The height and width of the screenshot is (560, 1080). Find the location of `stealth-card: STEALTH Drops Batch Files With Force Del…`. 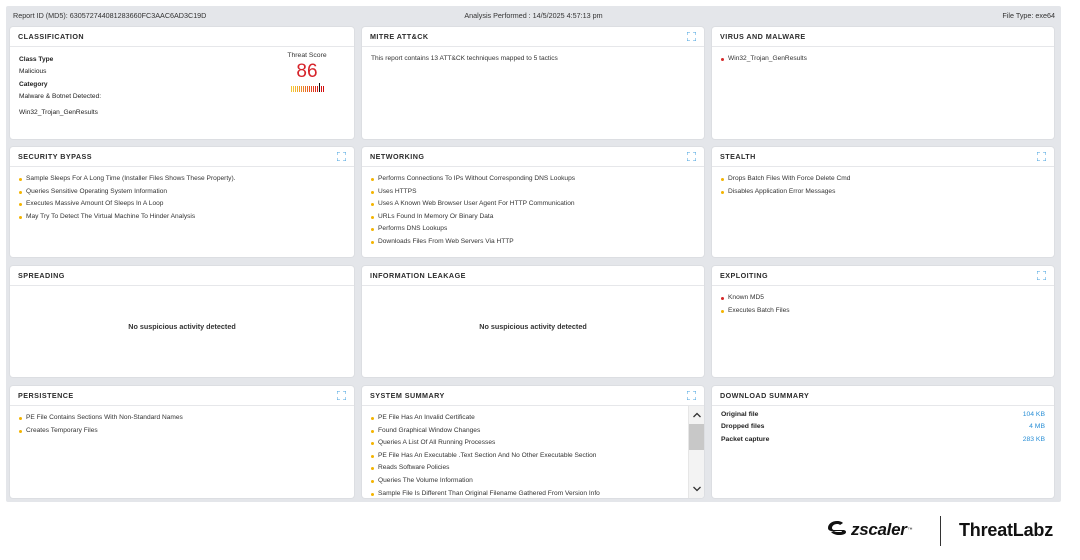

stealth-card: STEALTH Drops Batch Files With Force Del… is located at coordinates (883, 202).